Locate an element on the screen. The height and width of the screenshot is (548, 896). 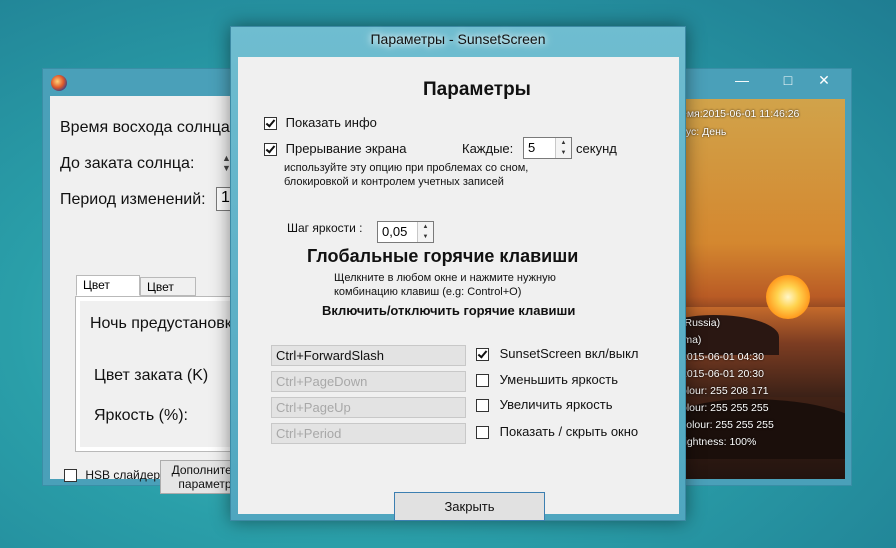
sunrise-label: Время восхода солнца is located at coordinates (145, 127).